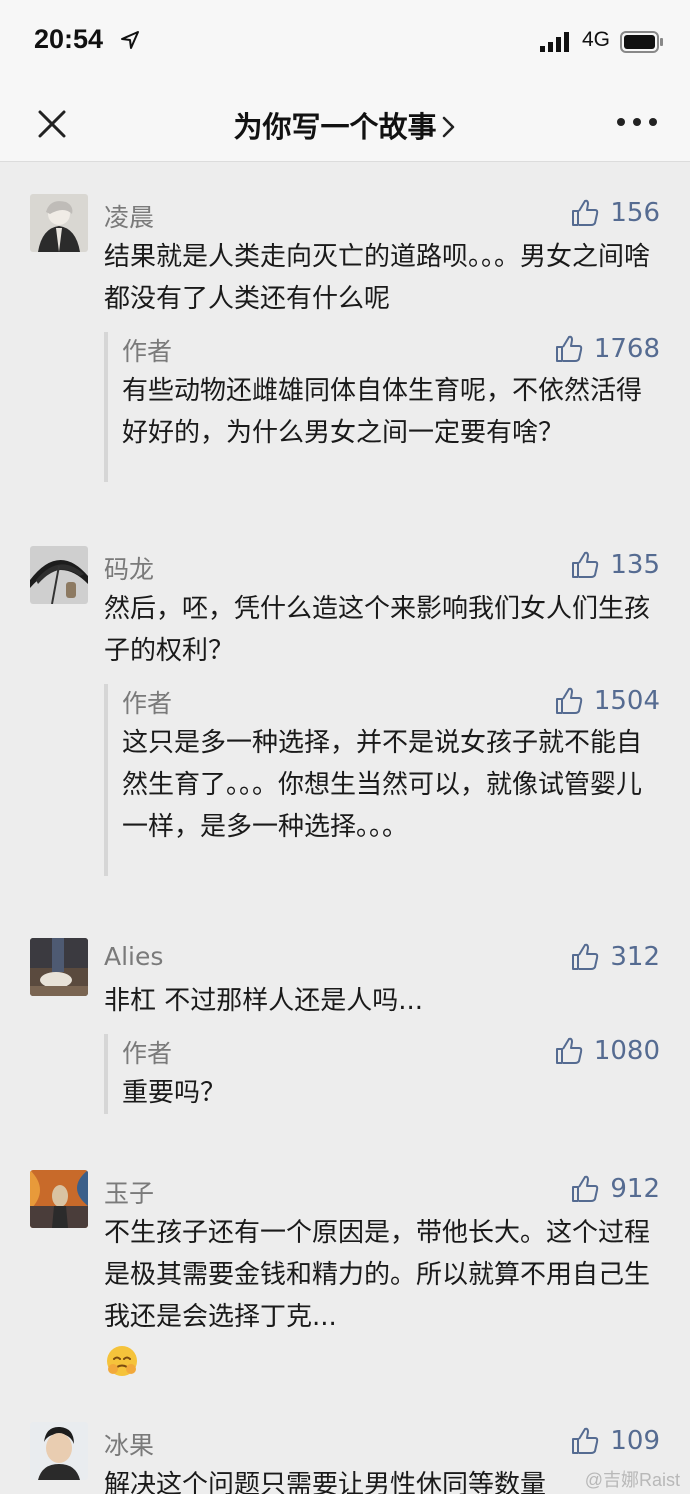 The image size is (690, 1494). Describe the element at coordinates (129, 568) in the screenshot. I see `comment-author: 码龙` at that location.